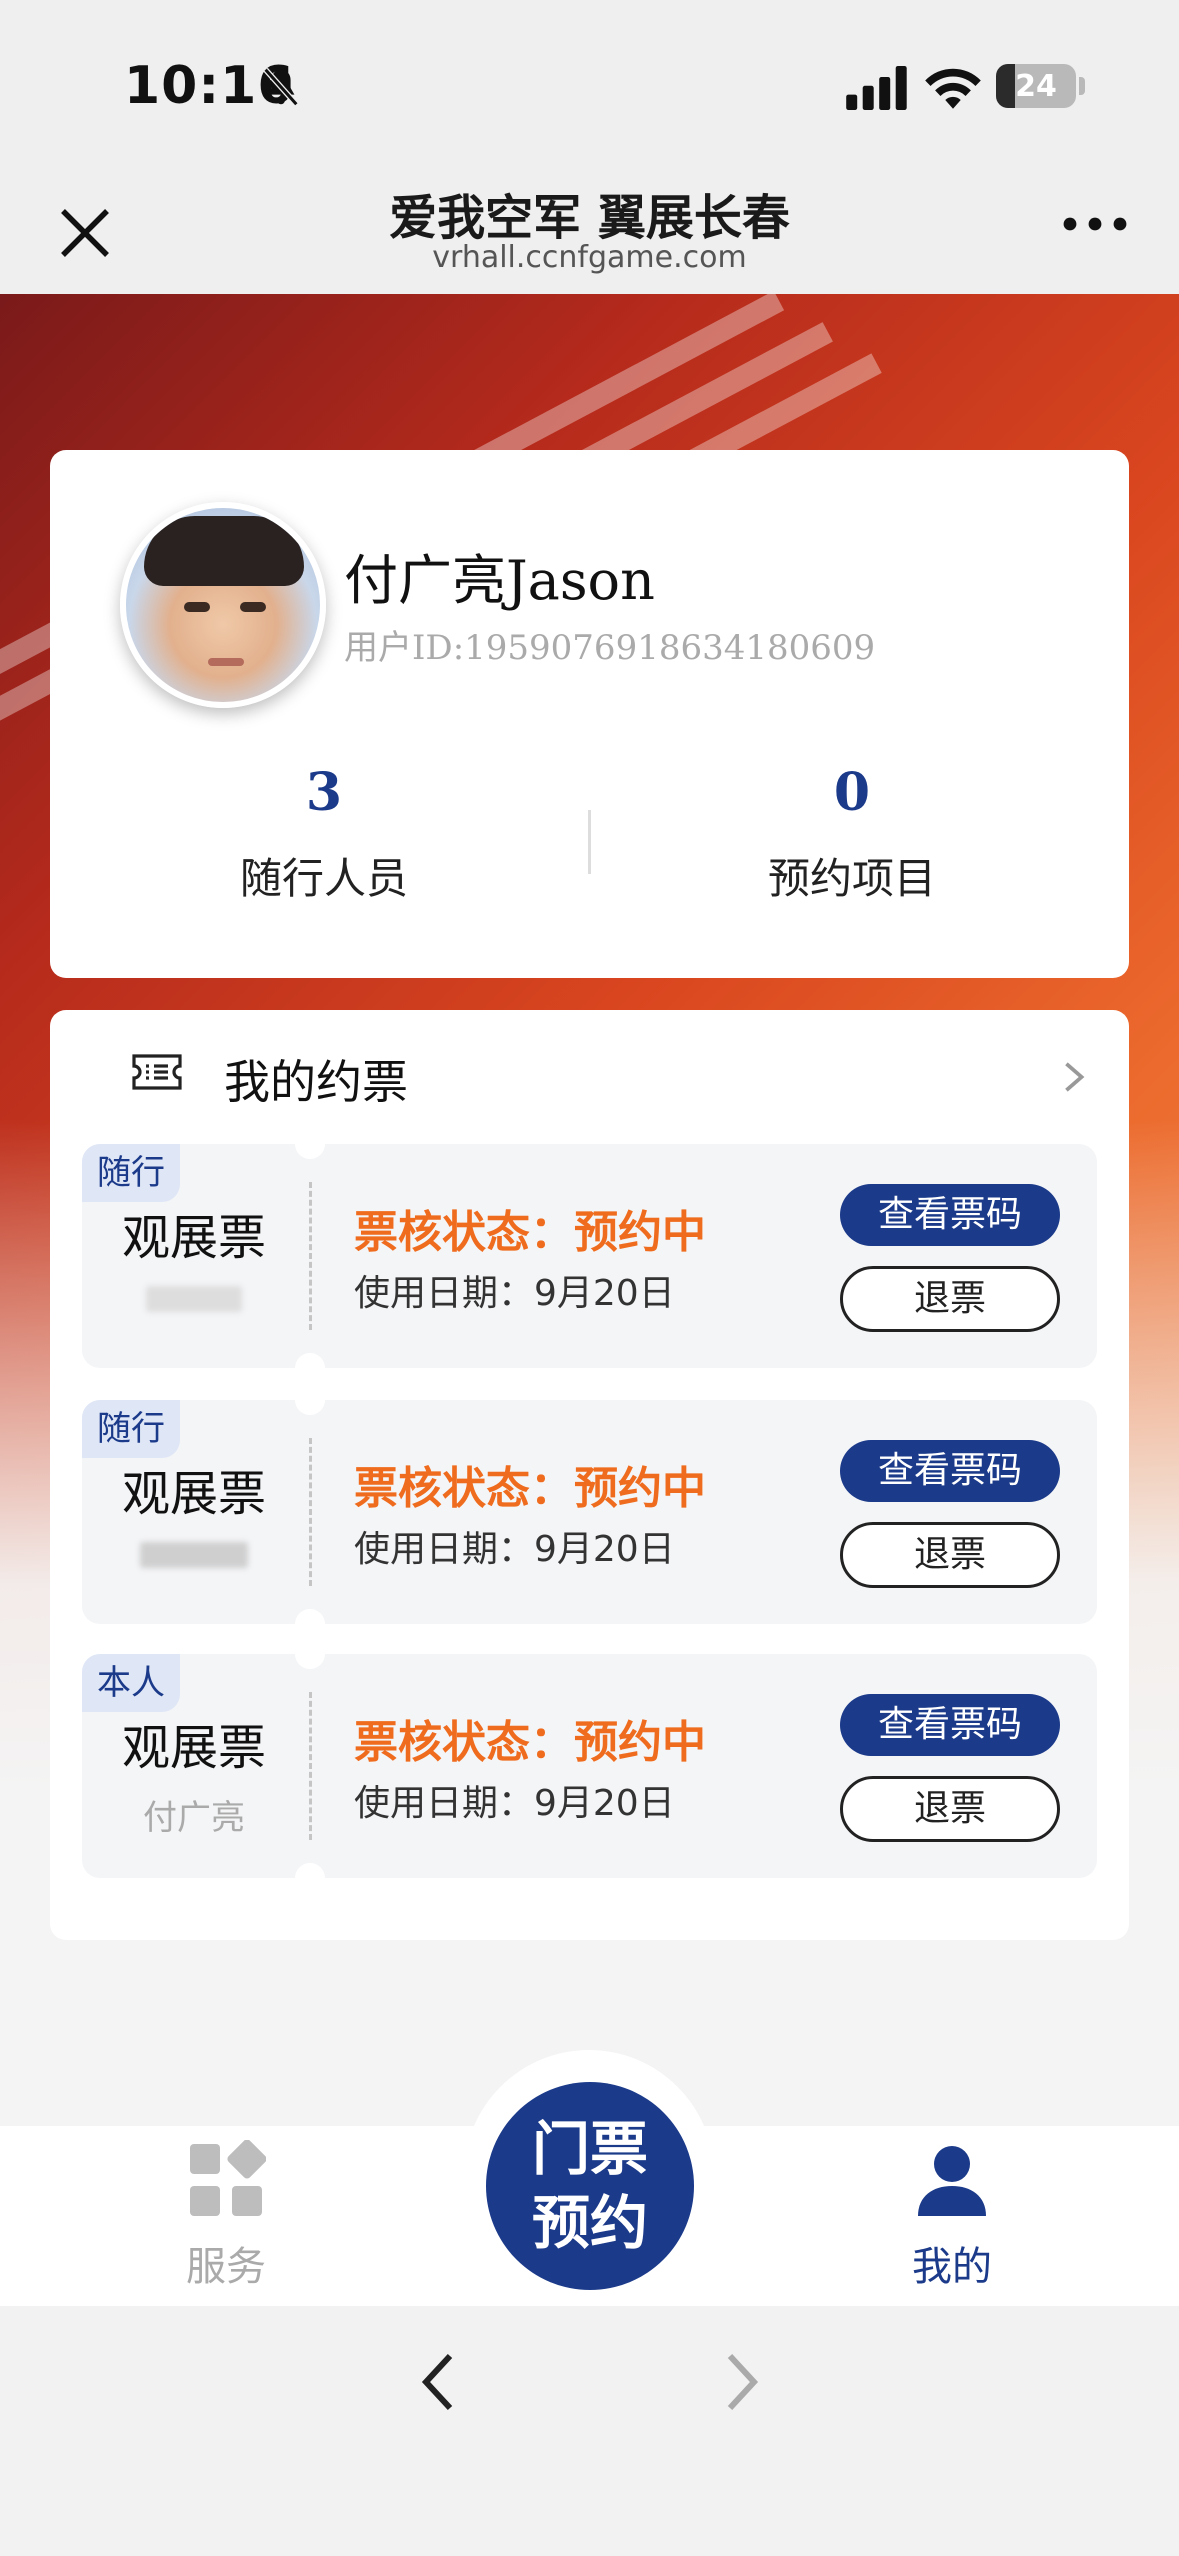 This screenshot has height=2556, width=1179. Describe the element at coordinates (589, 2149) in the screenshot. I see `tab-center-label-line1: 门票` at that location.